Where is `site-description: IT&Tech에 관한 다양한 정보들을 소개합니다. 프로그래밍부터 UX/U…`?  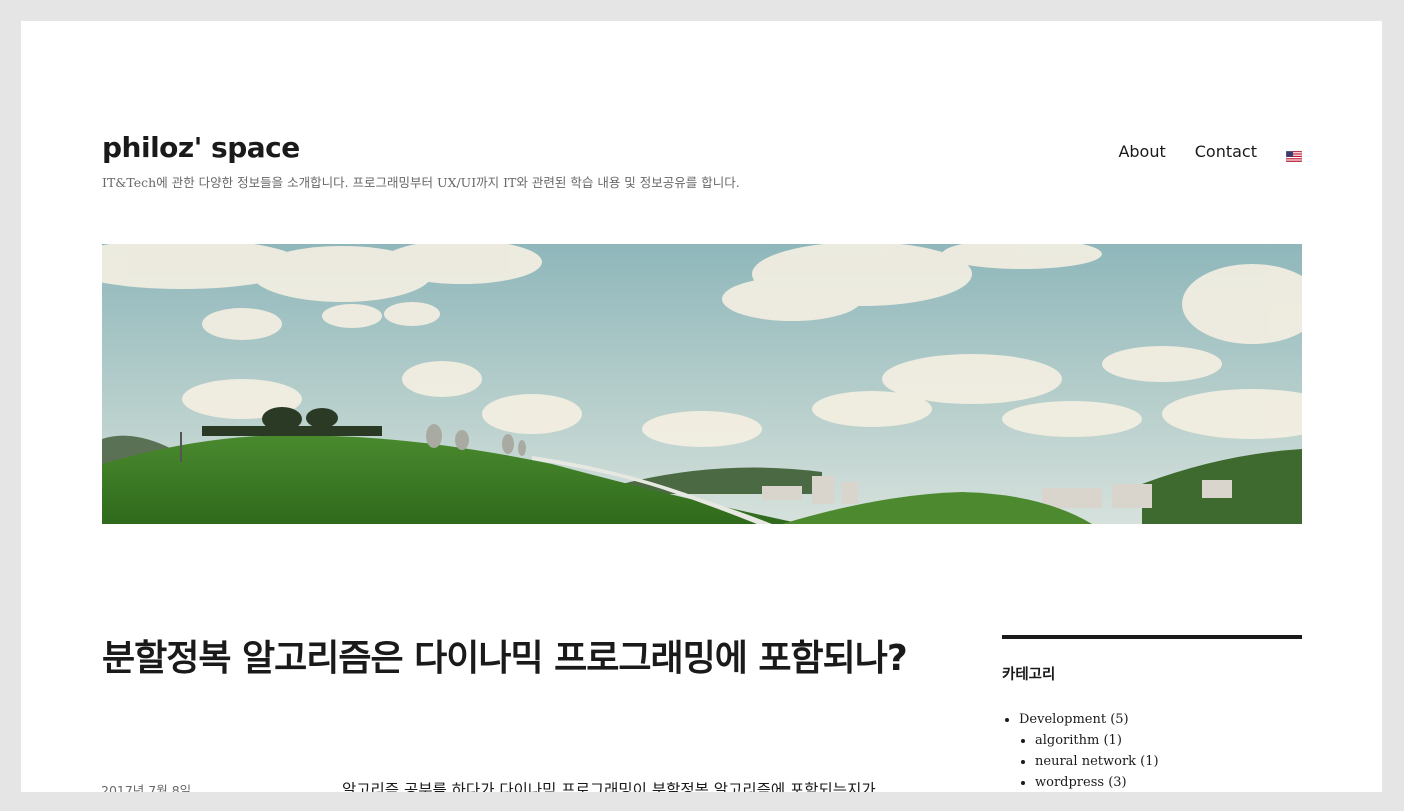 site-description: IT&Tech에 관한 다양한 정보들을 소개합니다. 프로그래밍부터 UX/U… is located at coordinates (421, 182).